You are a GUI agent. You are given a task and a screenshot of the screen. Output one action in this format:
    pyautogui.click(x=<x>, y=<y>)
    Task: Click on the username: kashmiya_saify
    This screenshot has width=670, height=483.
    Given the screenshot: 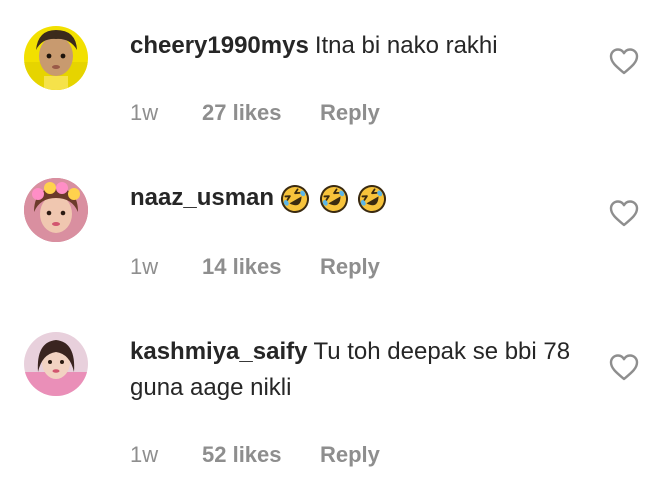 What is the action you would take?
    pyautogui.click(x=218, y=351)
    